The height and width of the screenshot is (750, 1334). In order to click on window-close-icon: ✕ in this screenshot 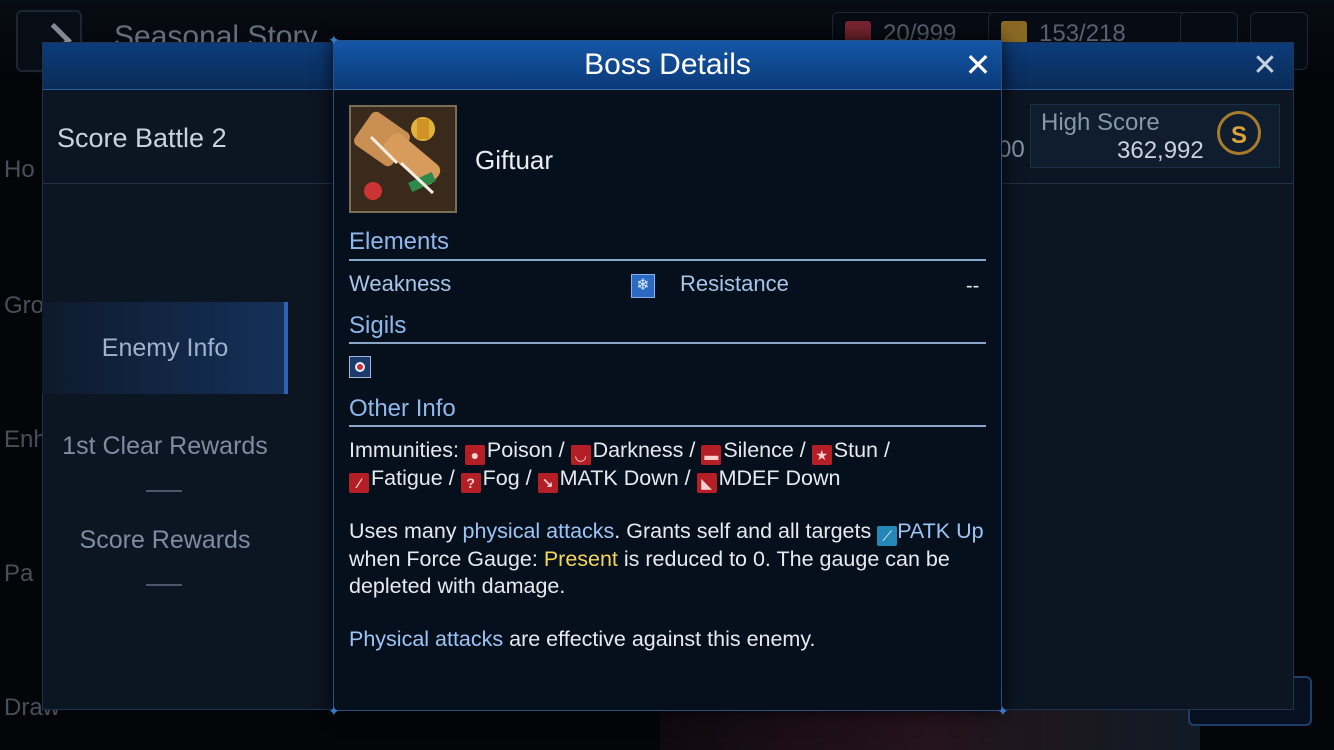, I will do `click(1265, 66)`.